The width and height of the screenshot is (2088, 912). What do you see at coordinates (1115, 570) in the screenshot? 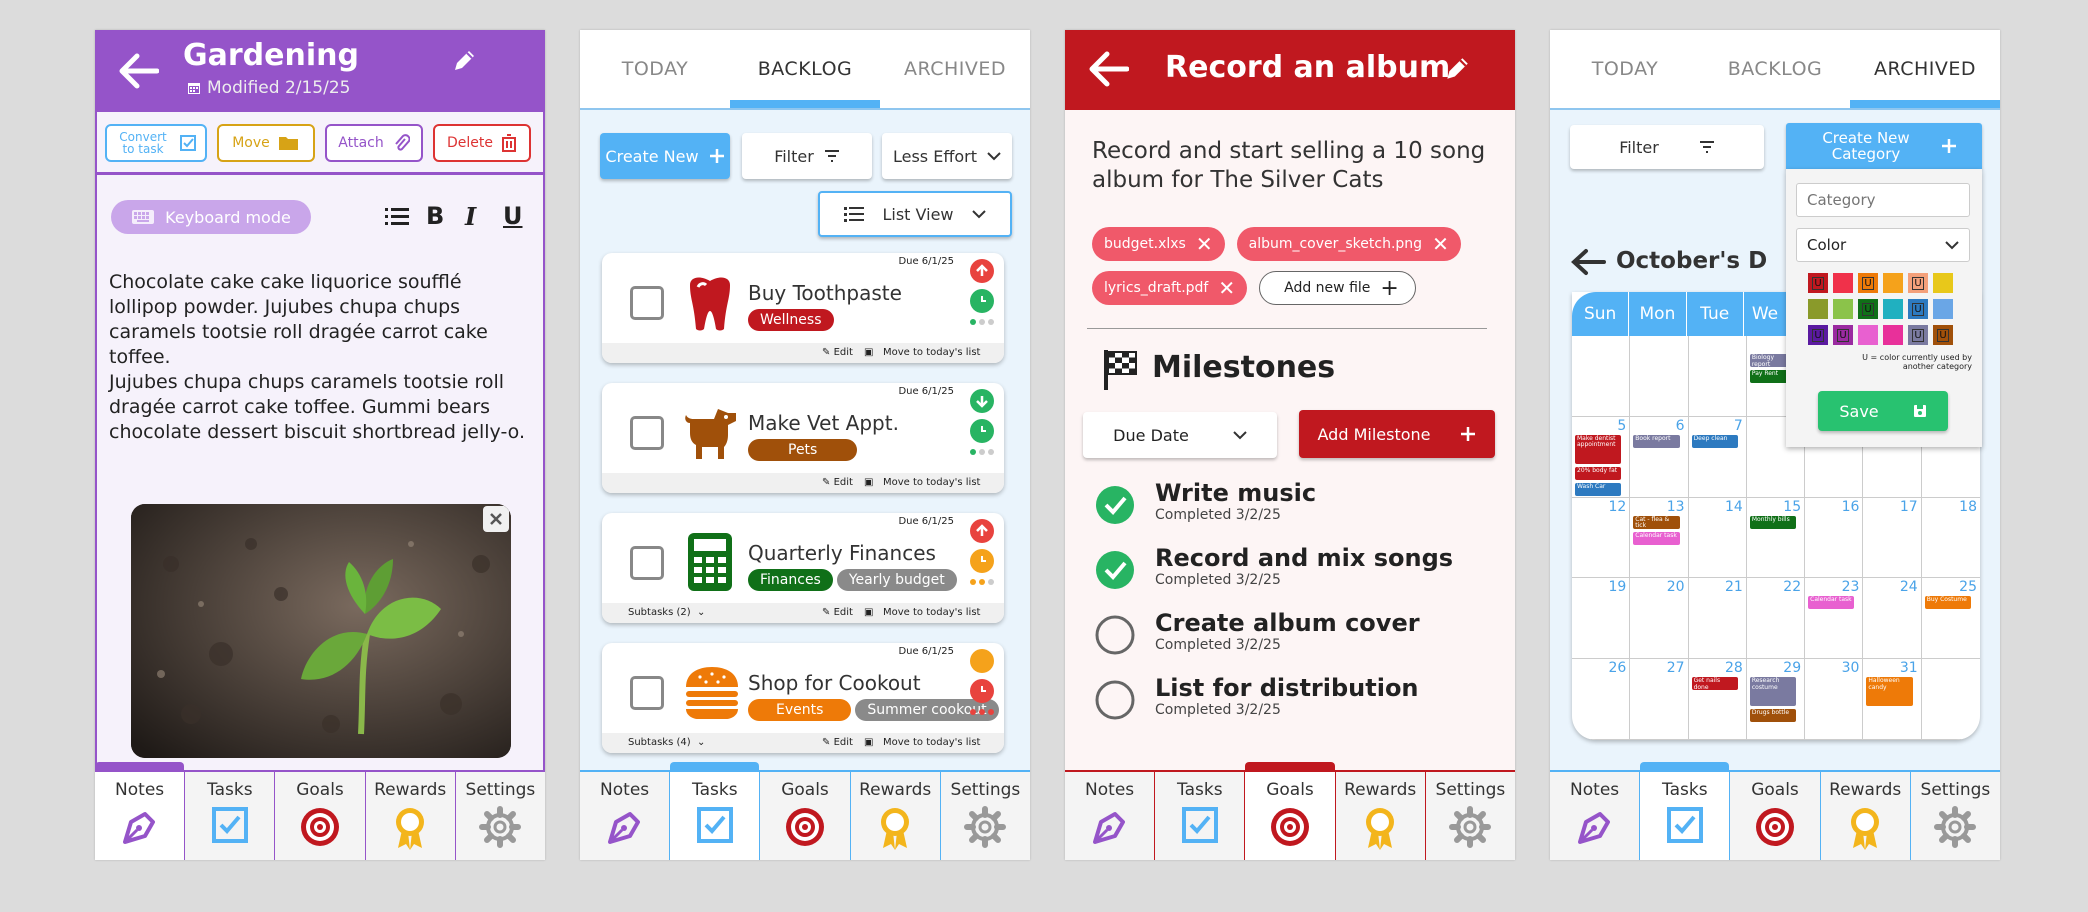
I see `check-circle-icon` at bounding box center [1115, 570].